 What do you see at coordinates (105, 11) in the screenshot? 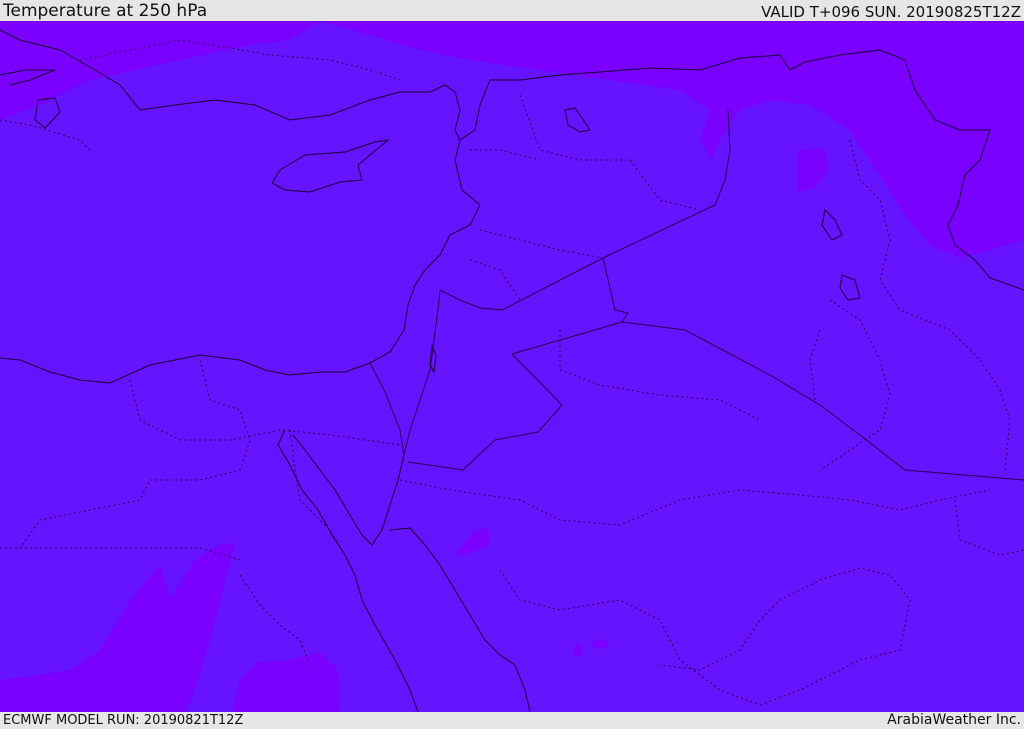
I see `map-title: Temperature at 250 hPa` at bounding box center [105, 11].